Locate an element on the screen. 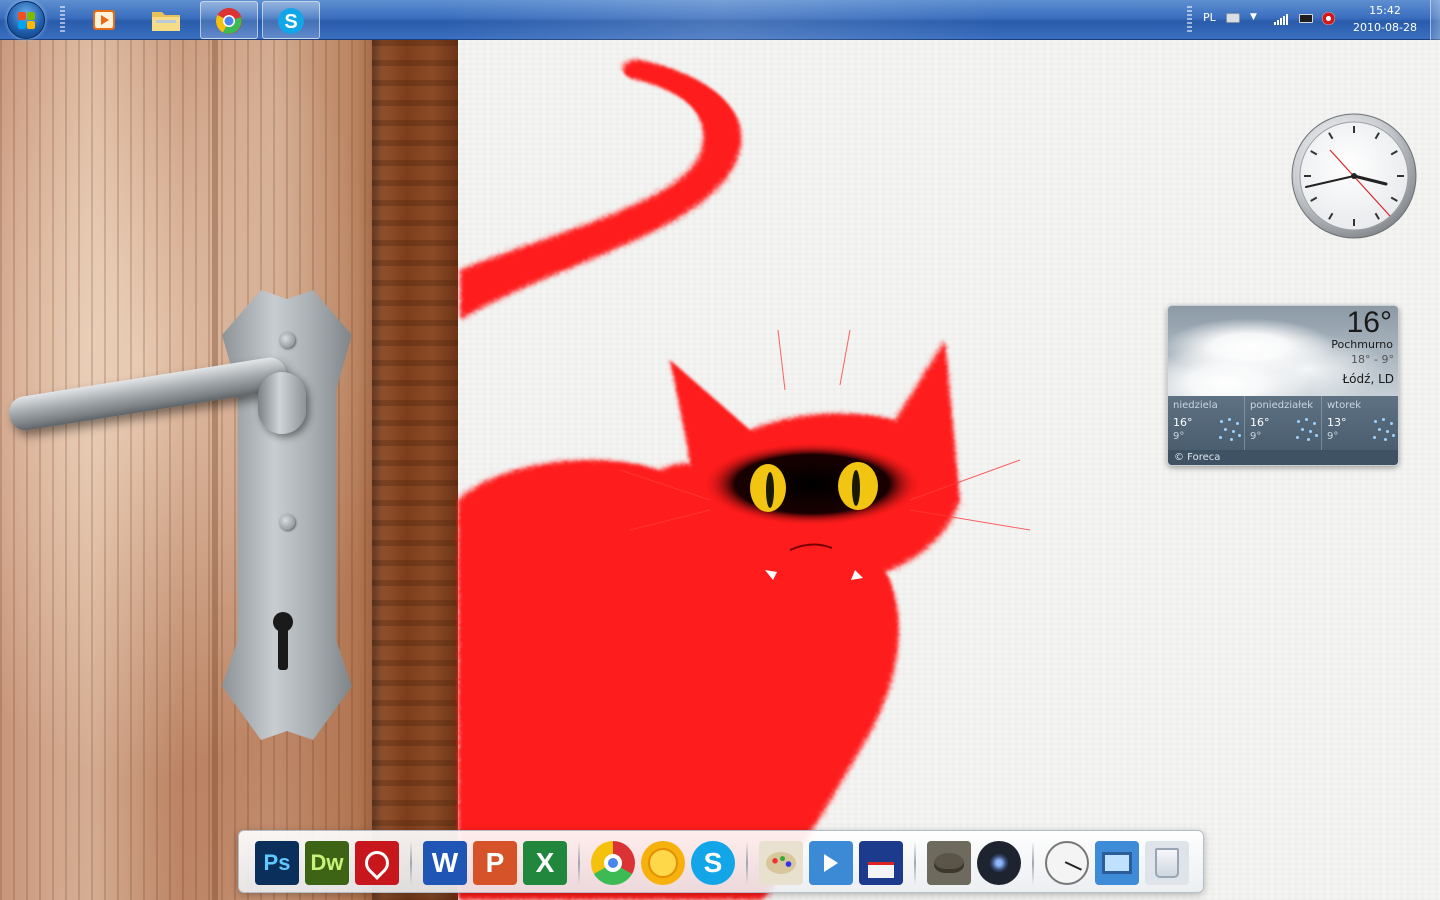  start-button is located at coordinates (26, 20).